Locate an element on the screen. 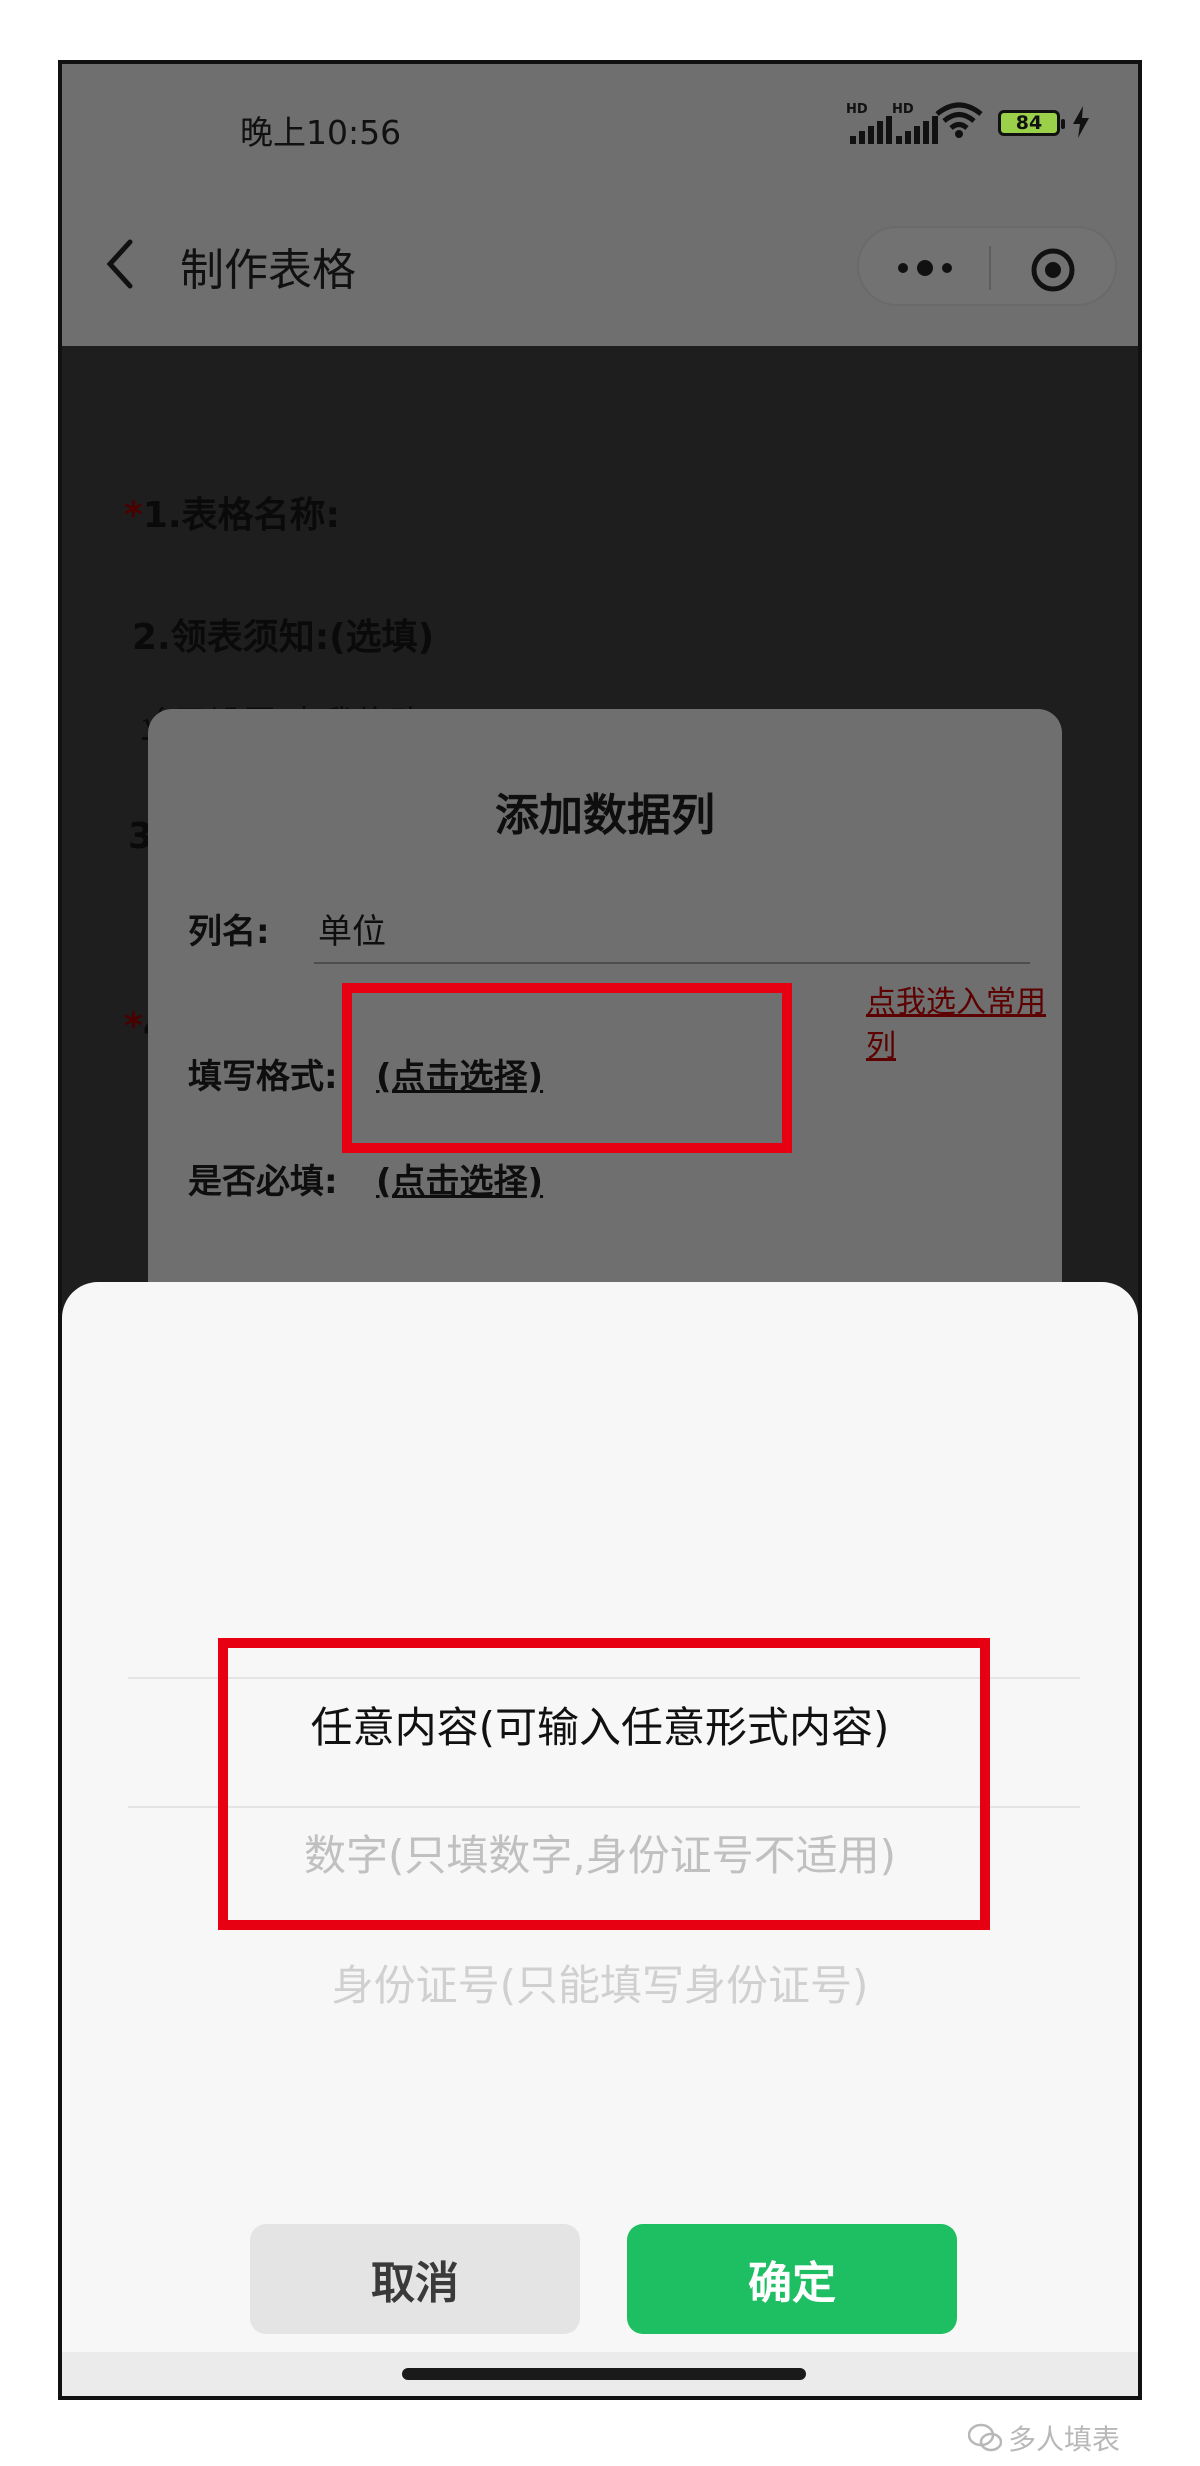 This screenshot has width=1200, height=2466. nav-bar: 制作表格 is located at coordinates (600, 270).